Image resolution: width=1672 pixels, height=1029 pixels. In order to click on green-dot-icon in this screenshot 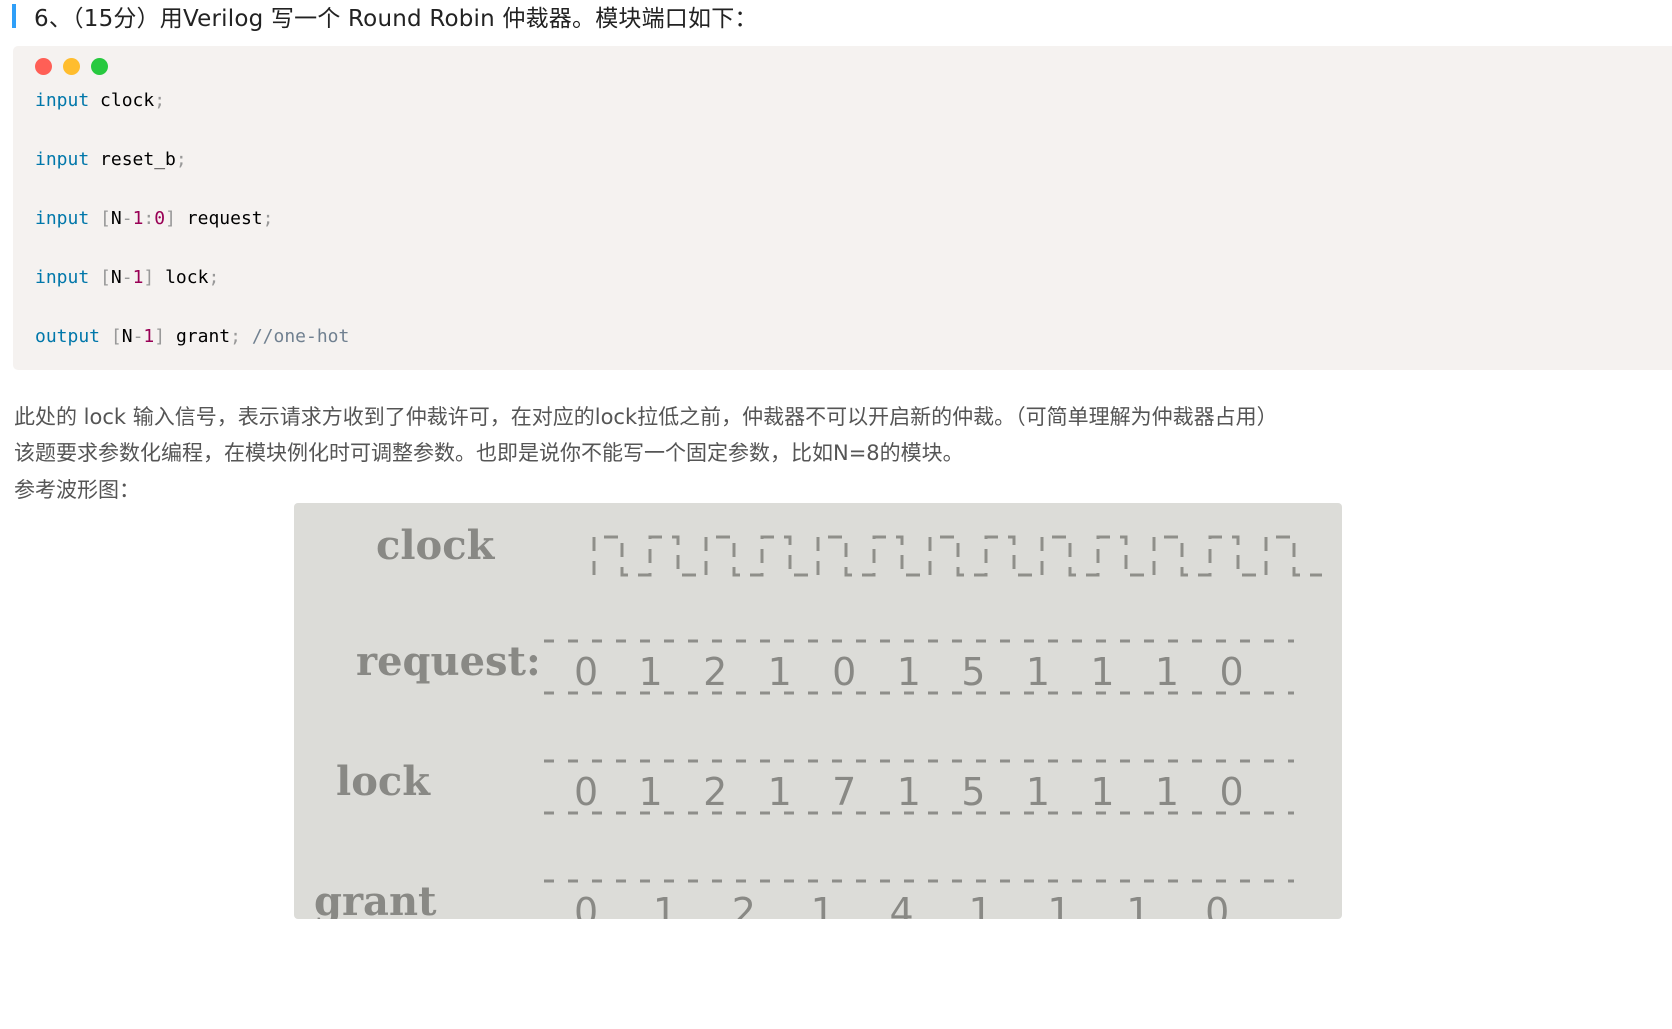, I will do `click(99, 66)`.